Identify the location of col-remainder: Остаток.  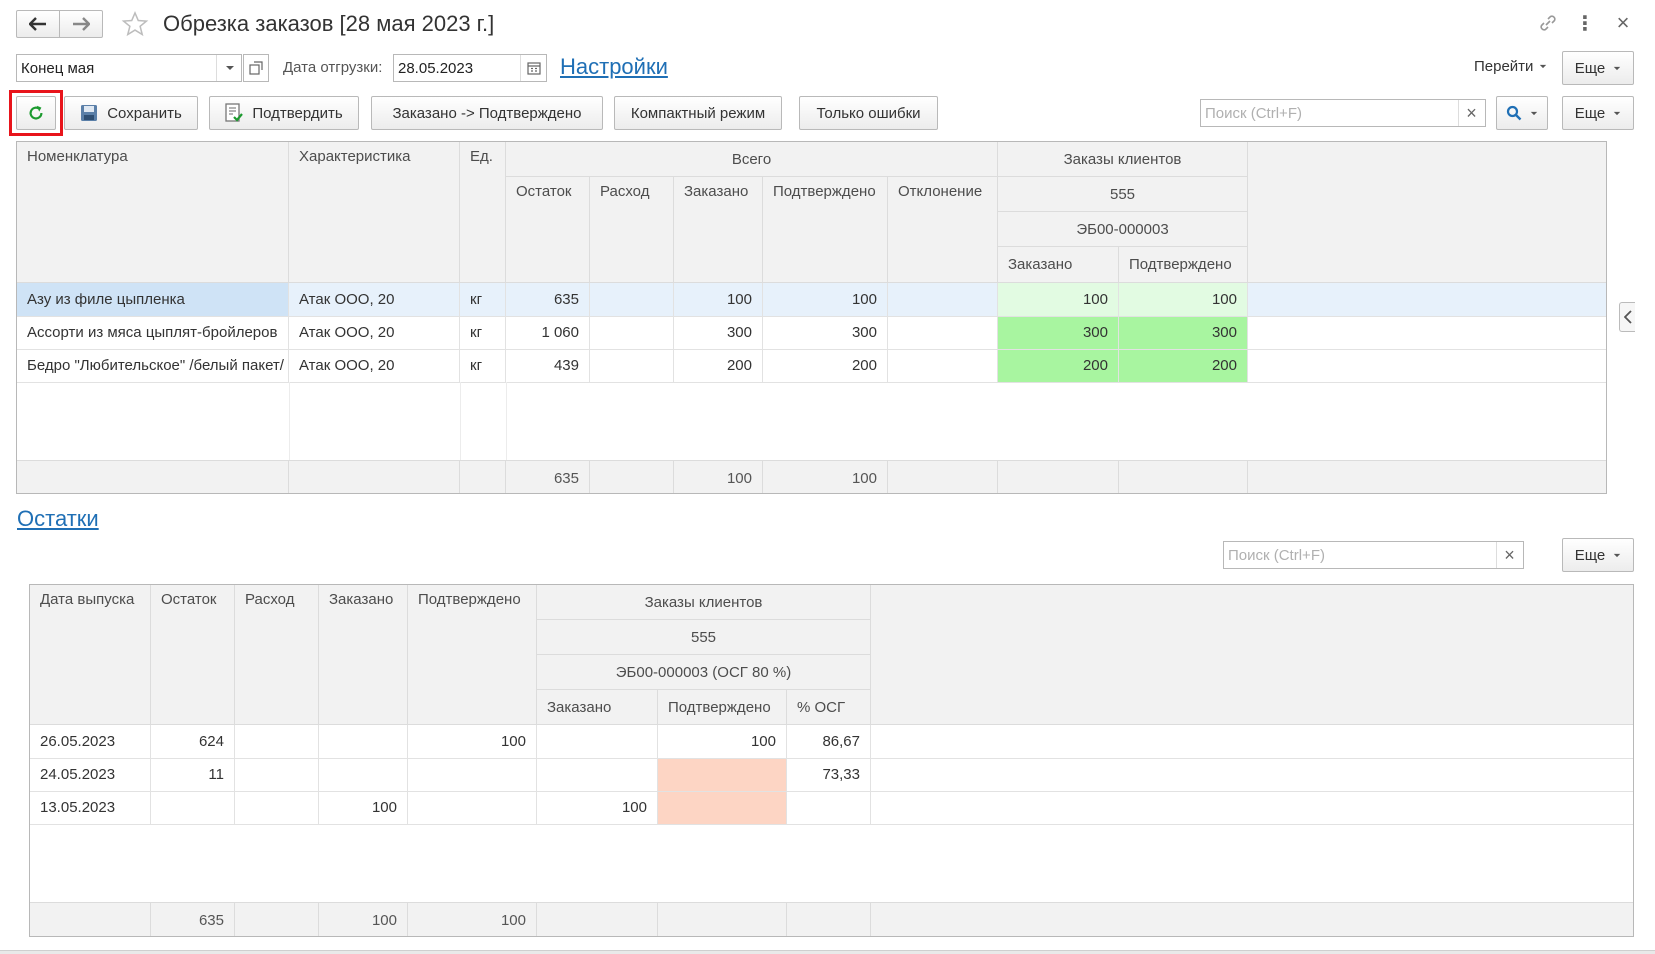
(548, 230).